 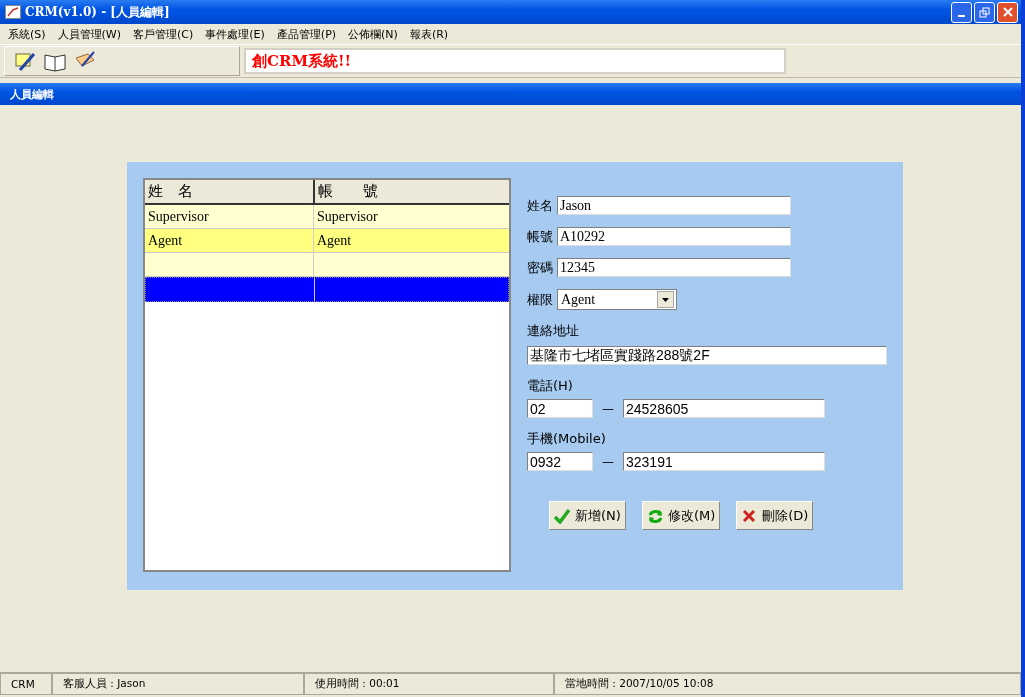 I want to click on table-cell-text: Supervisor, so click(x=347, y=216).